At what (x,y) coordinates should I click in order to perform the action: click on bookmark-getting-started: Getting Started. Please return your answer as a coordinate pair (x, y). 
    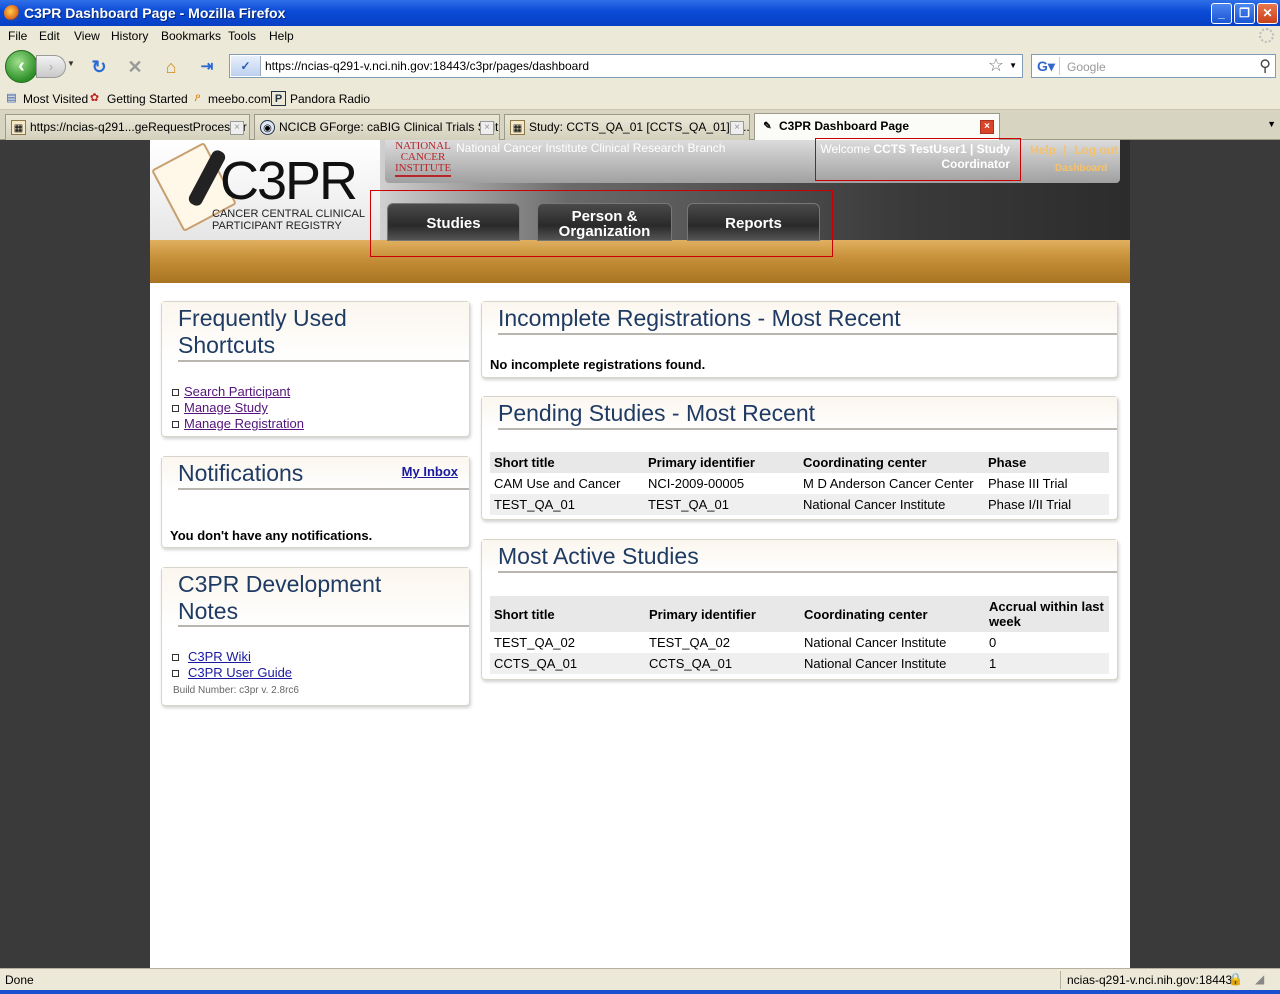
    Looking at the image, I should click on (147, 99).